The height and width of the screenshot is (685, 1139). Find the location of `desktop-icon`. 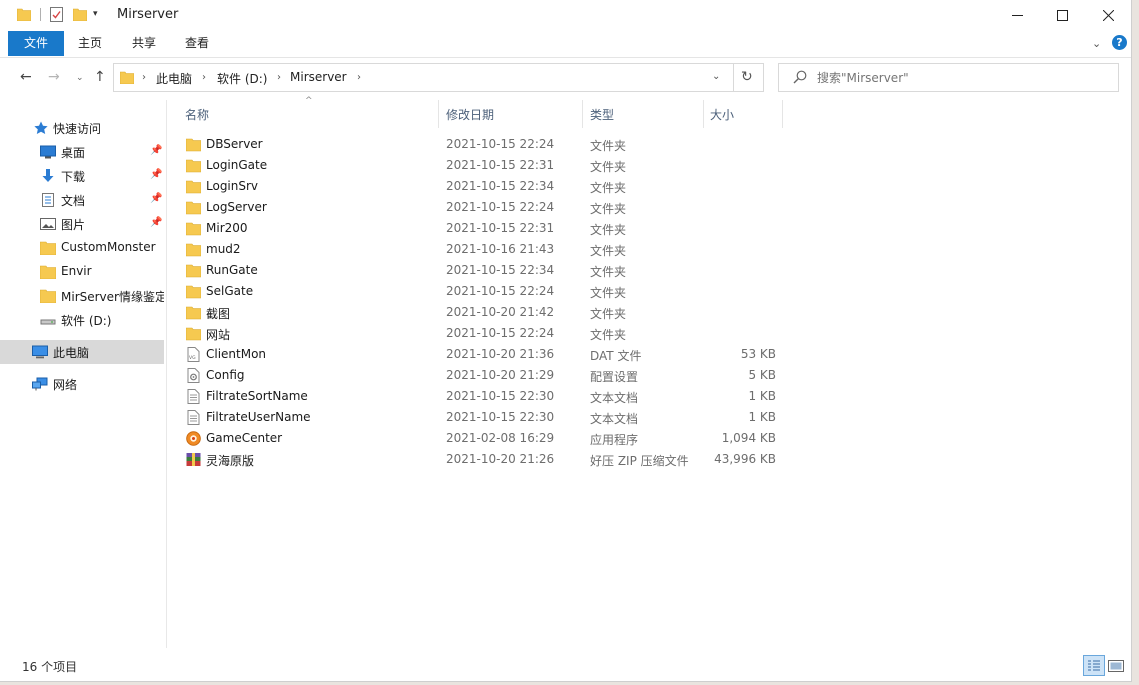

desktop-icon is located at coordinates (48, 152).